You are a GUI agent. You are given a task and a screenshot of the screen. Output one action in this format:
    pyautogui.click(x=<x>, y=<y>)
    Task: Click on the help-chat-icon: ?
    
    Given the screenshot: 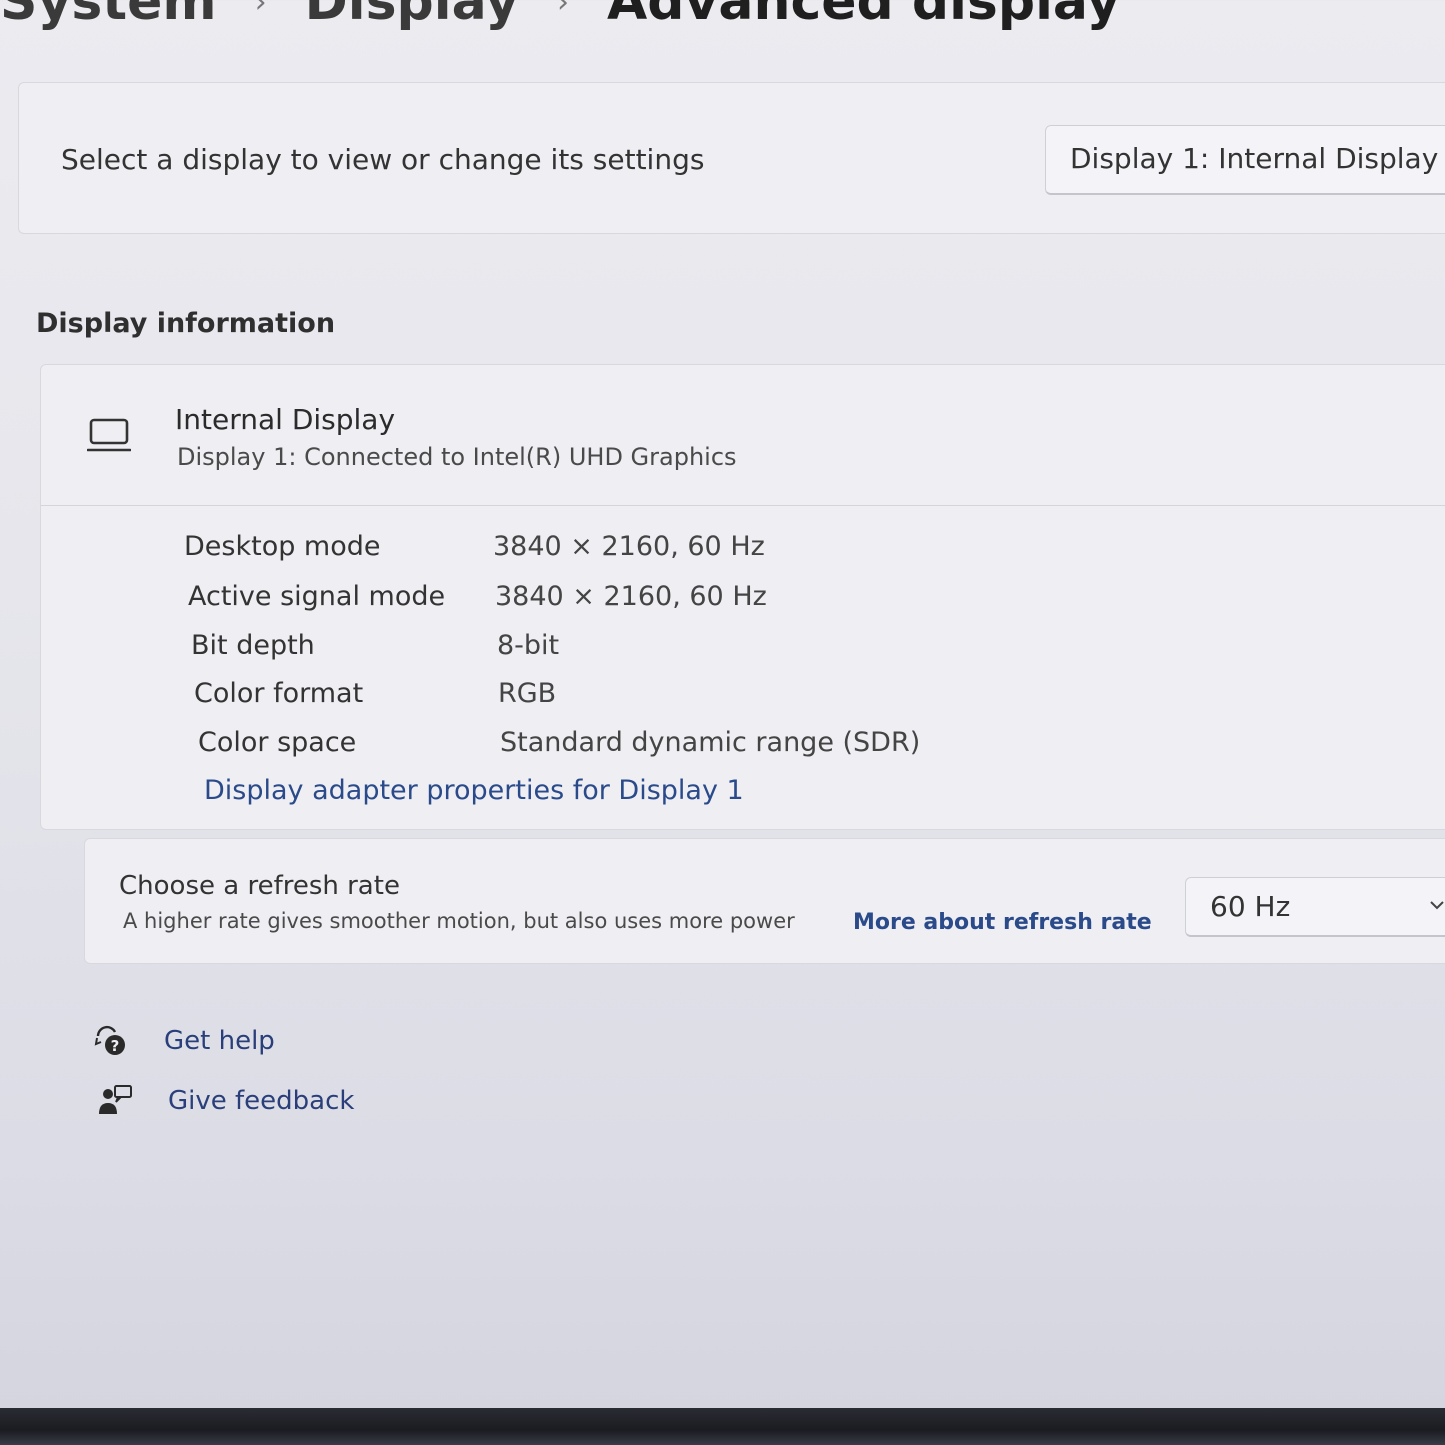 What is the action you would take?
    pyautogui.click(x=109, y=1040)
    